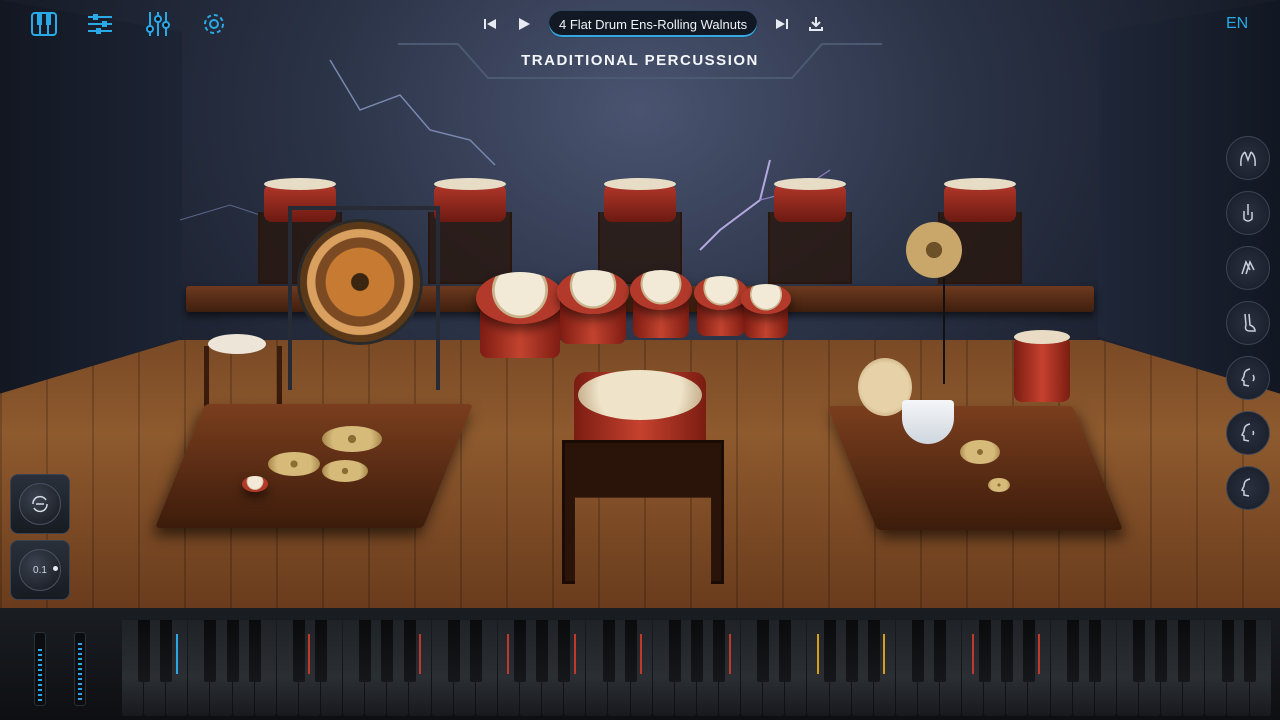 This screenshot has height=720, width=1280. I want to click on knob-value: 0.1, so click(40, 570).